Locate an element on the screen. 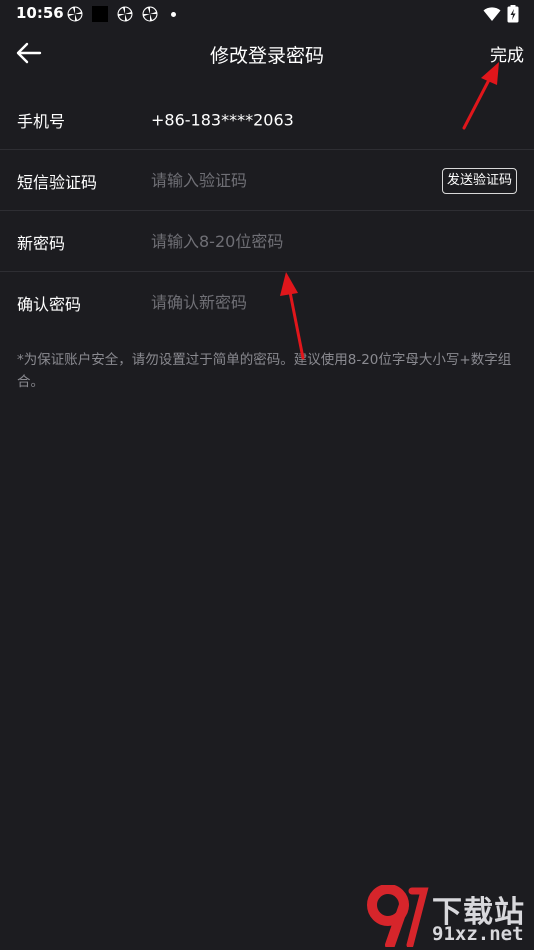  watermark-url: 91xz.net is located at coordinates (478, 934).